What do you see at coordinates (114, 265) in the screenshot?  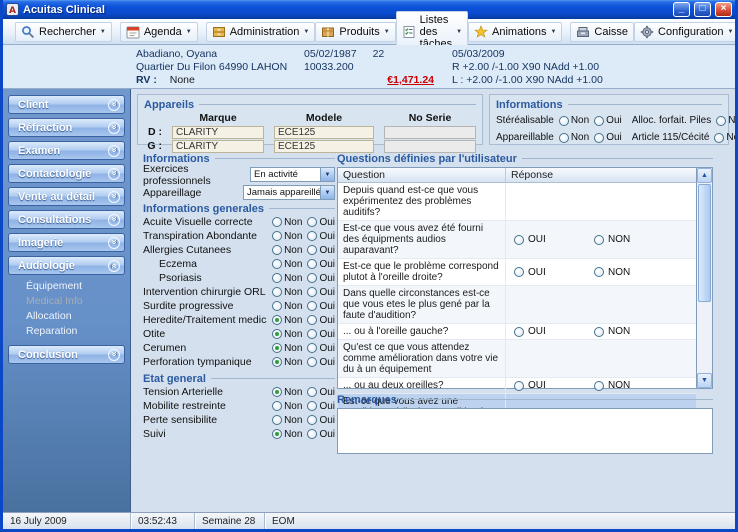 I see `chevron-collapse-icon: «` at bounding box center [114, 265].